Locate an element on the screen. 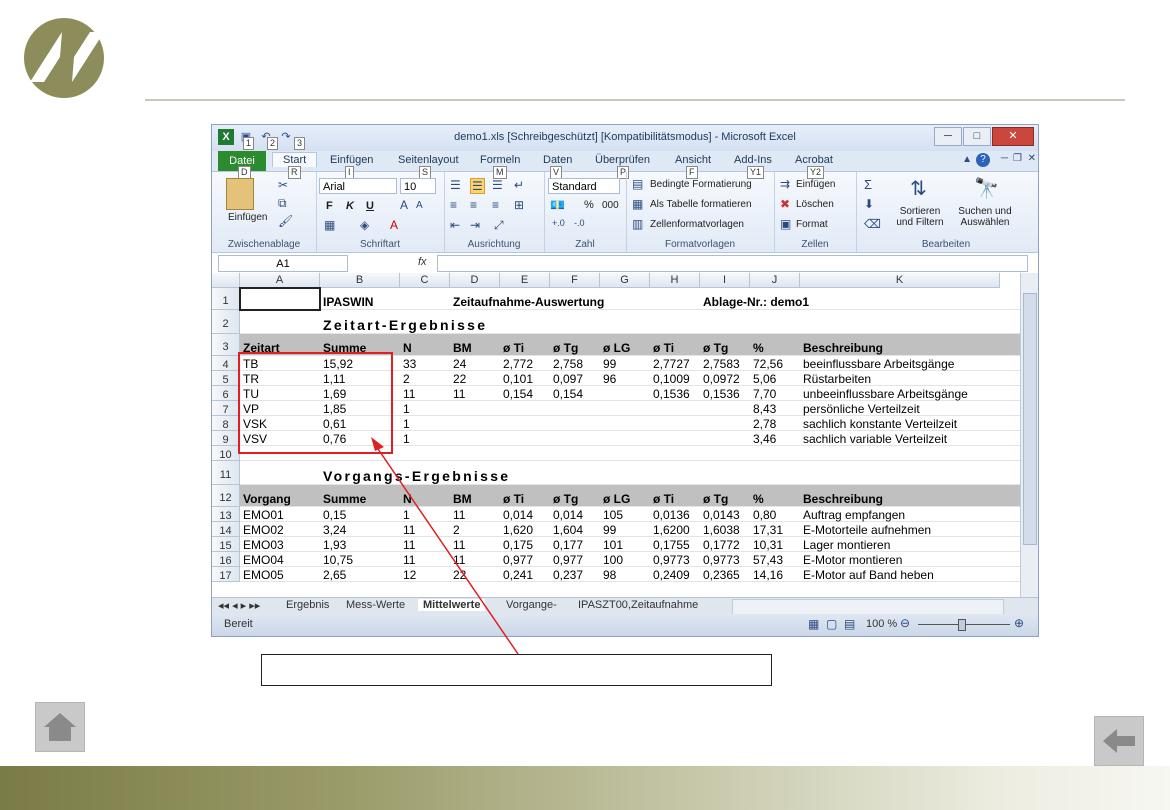  cell: 8,43 is located at coordinates (763, 409).